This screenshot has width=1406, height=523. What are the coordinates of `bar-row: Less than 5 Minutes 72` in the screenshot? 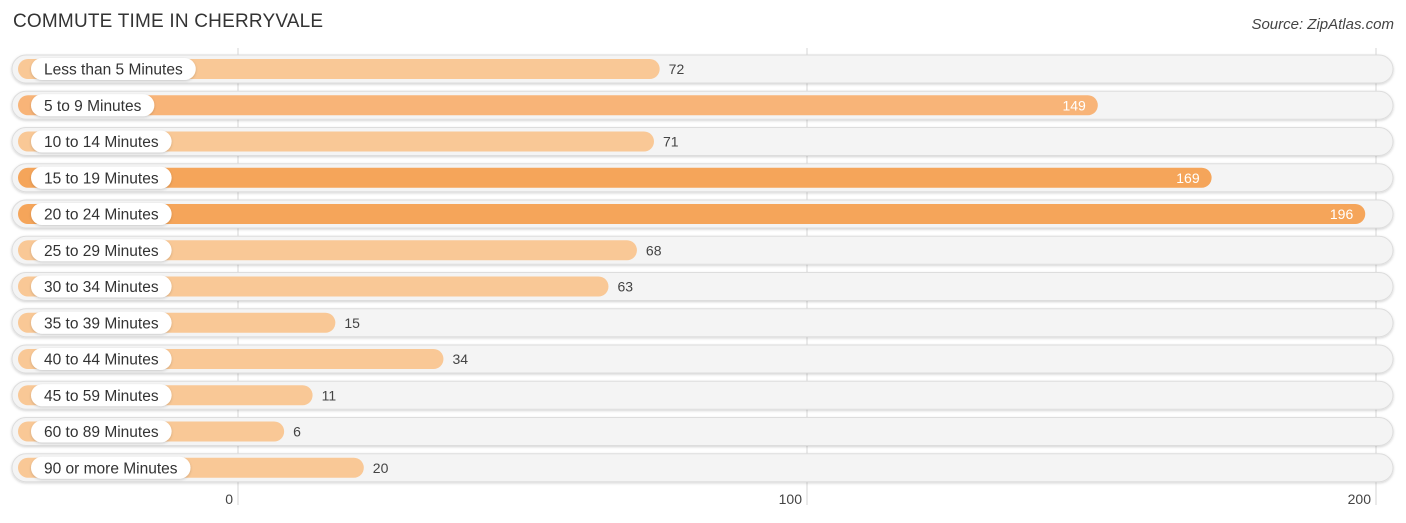 It's located at (702, 69).